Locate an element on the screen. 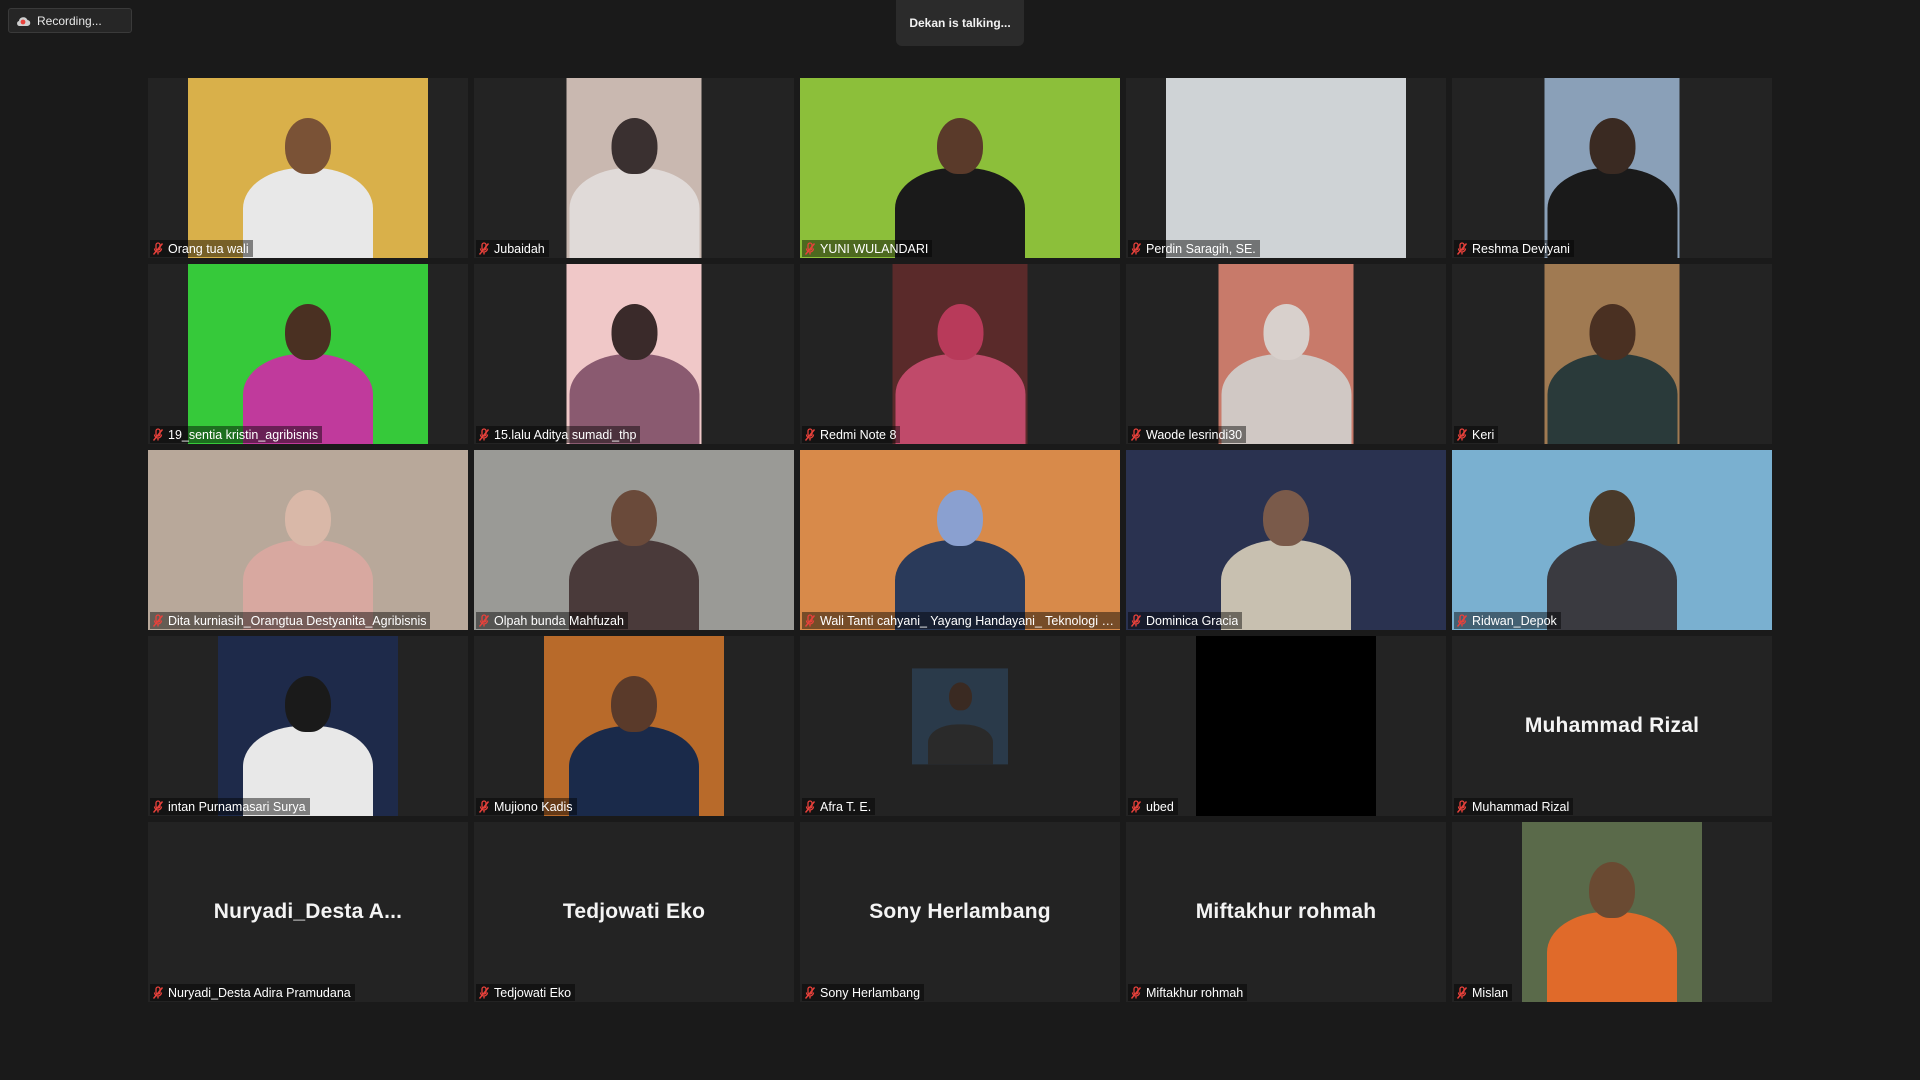 The height and width of the screenshot is (1080, 1920). participant-tile: Jubaidah is located at coordinates (634, 168).